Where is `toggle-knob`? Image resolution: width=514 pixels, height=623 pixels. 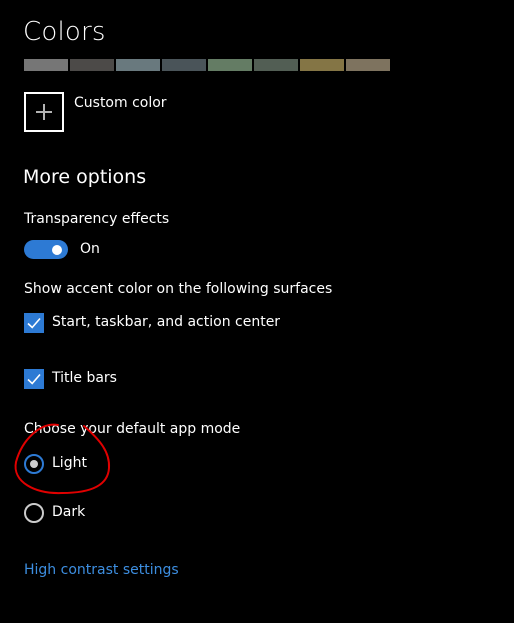
toggle-knob is located at coordinates (57, 250).